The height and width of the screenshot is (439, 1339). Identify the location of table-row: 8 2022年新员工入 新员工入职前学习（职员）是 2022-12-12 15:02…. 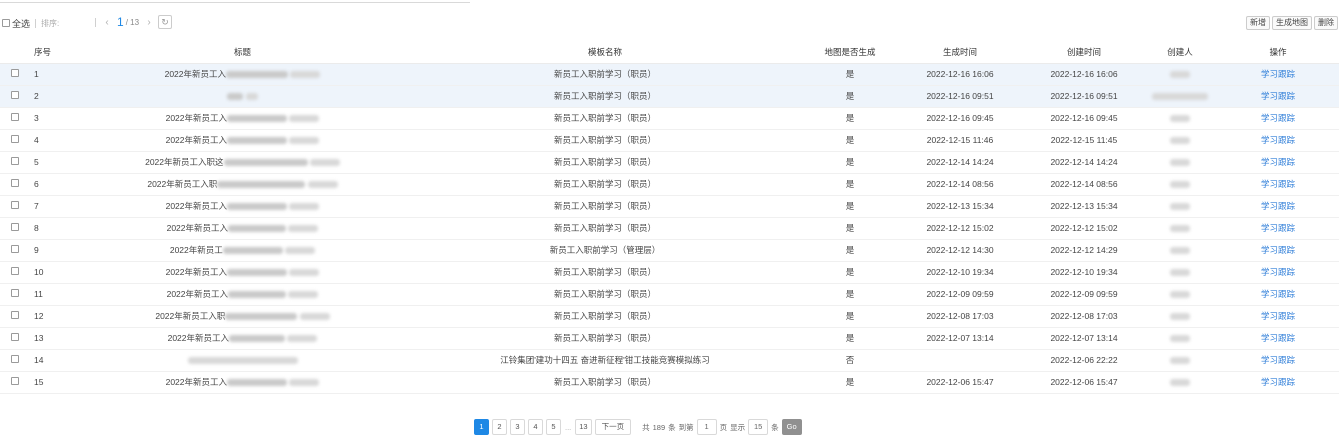
(669, 228).